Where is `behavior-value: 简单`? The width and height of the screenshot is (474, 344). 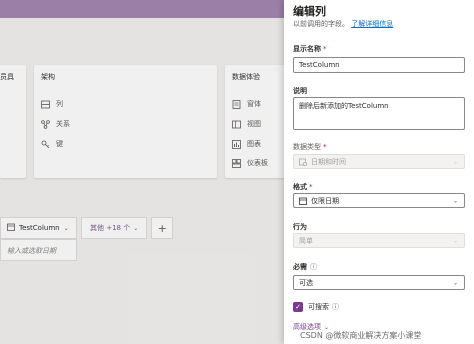 behavior-value: 简单 is located at coordinates (306, 240).